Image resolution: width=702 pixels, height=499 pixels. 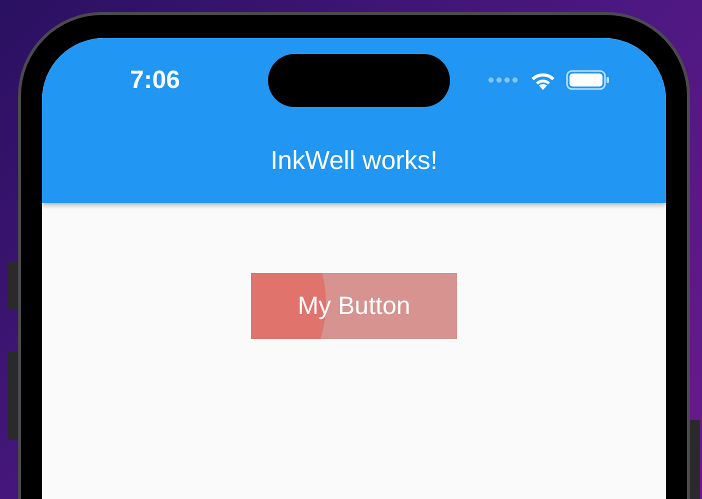 What do you see at coordinates (543, 80) in the screenshot?
I see `wifi-icon` at bounding box center [543, 80].